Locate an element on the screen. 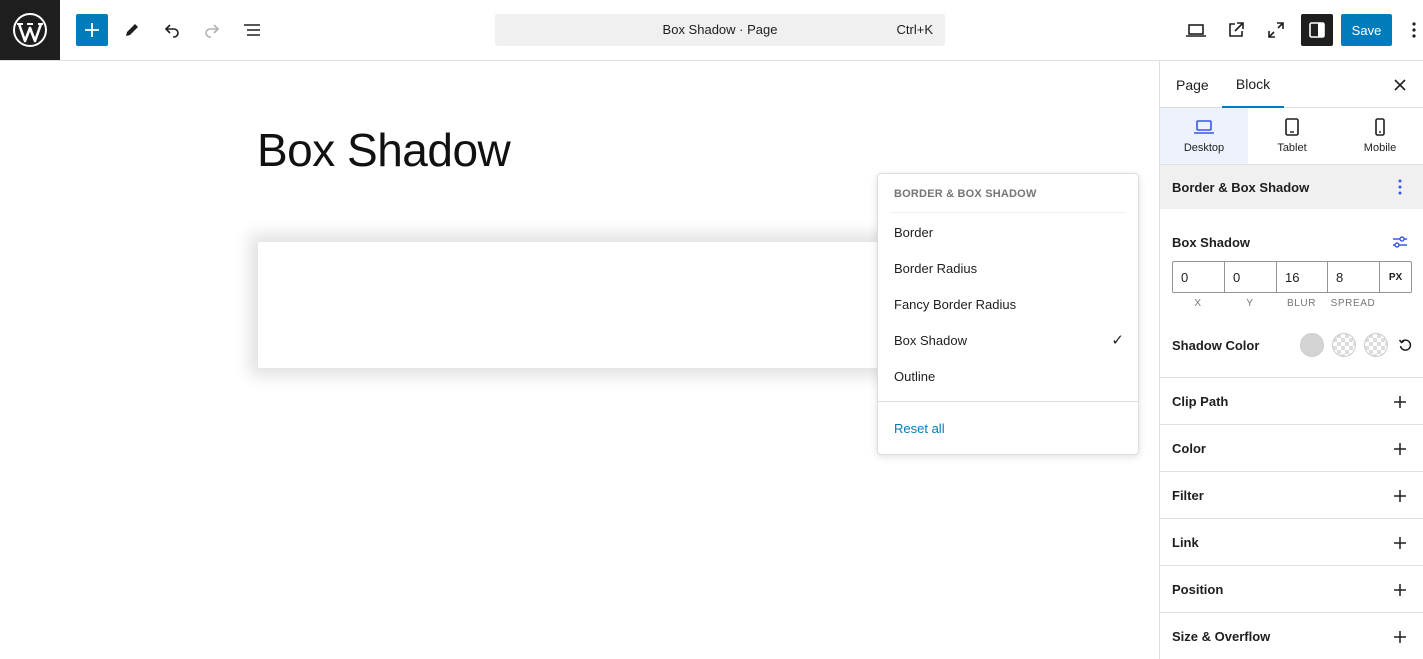 This screenshot has height=659, width=1423. settings-toggle-button is located at coordinates (1317, 30).